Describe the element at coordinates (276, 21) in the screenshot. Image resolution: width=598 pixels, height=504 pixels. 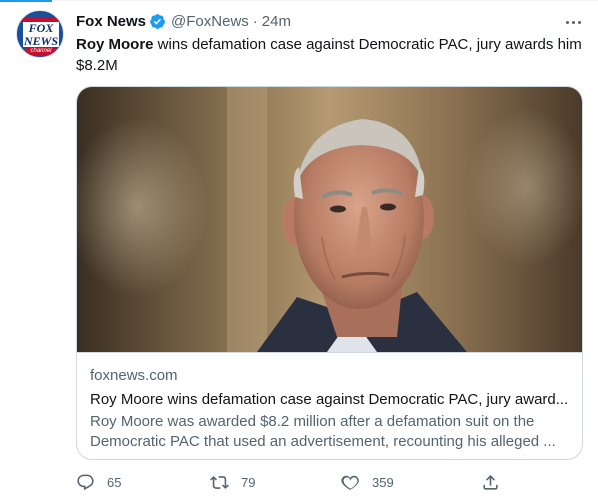
I see `tweet-timestamp: 24m` at that location.